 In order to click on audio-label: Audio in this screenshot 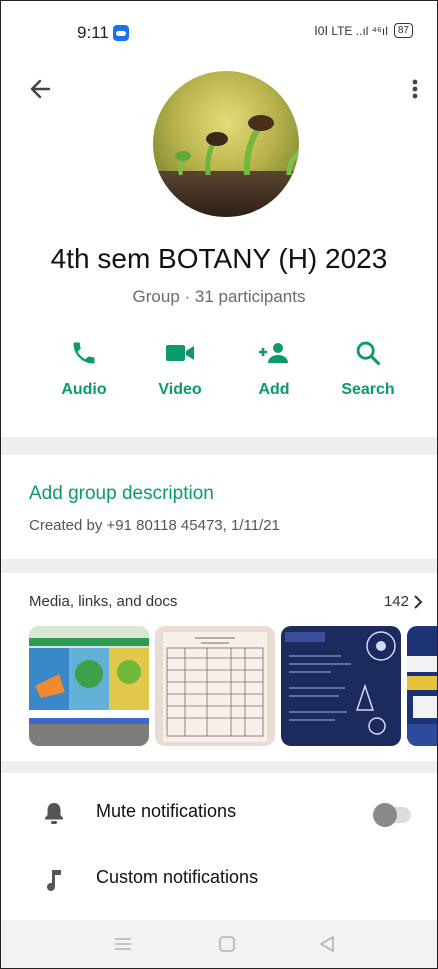, I will do `click(84, 389)`.